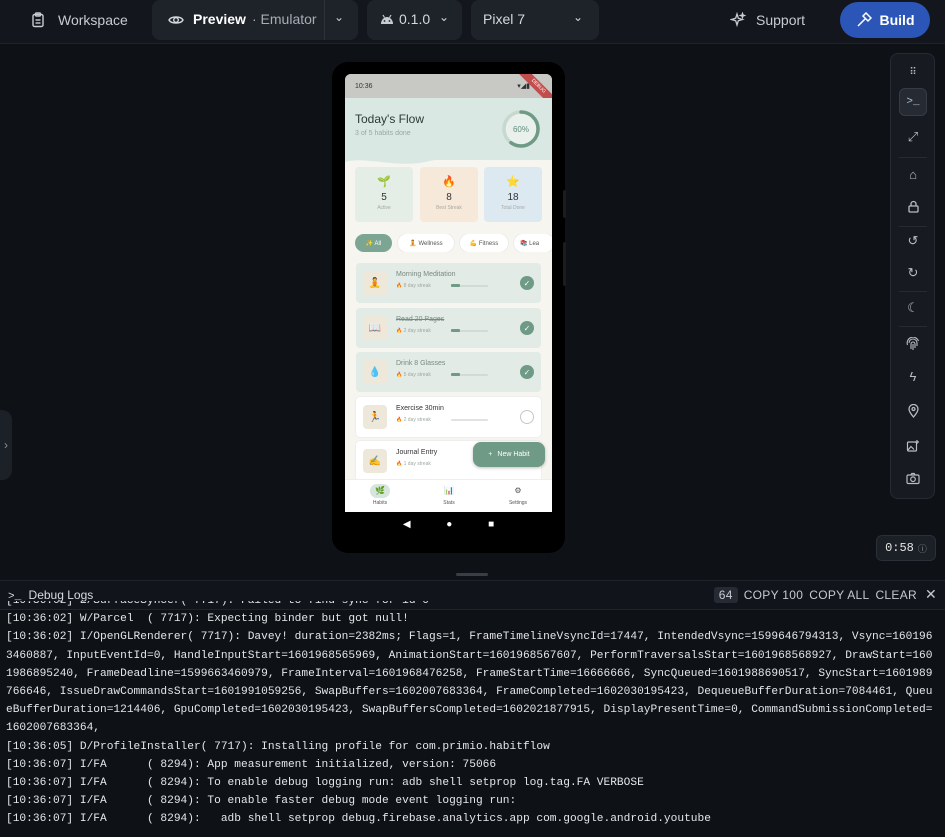 This screenshot has height=837, width=945. What do you see at coordinates (79, 20) in the screenshot?
I see `workspace-button: Workspace` at bounding box center [79, 20].